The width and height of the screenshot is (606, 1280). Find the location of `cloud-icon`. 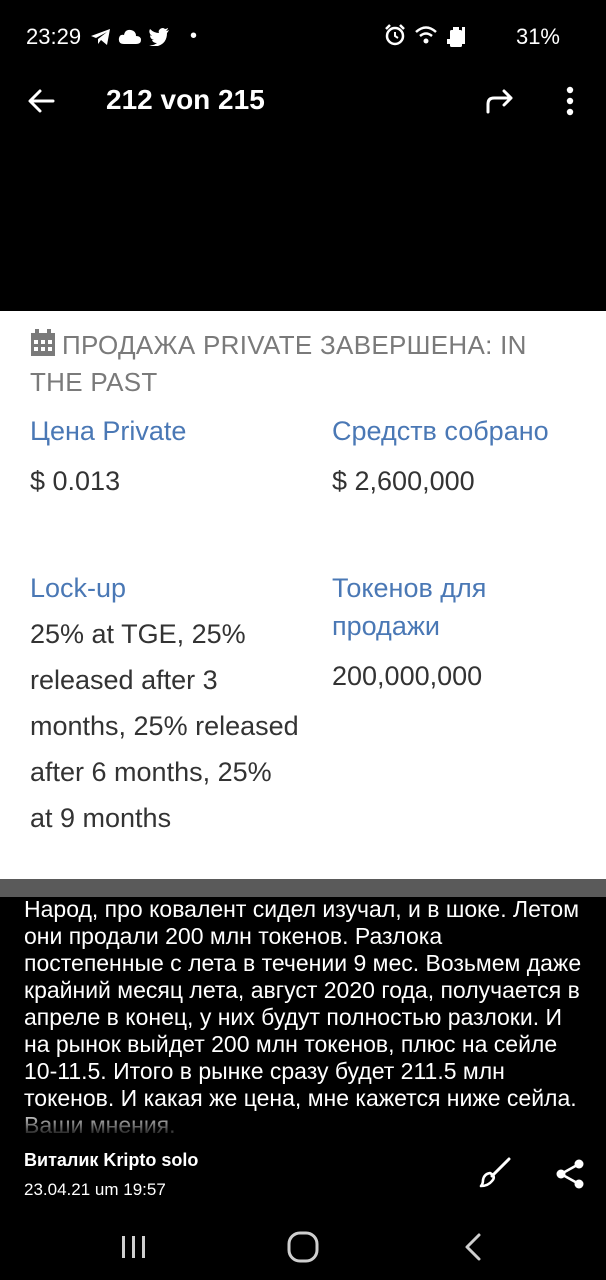

cloud-icon is located at coordinates (129, 36).